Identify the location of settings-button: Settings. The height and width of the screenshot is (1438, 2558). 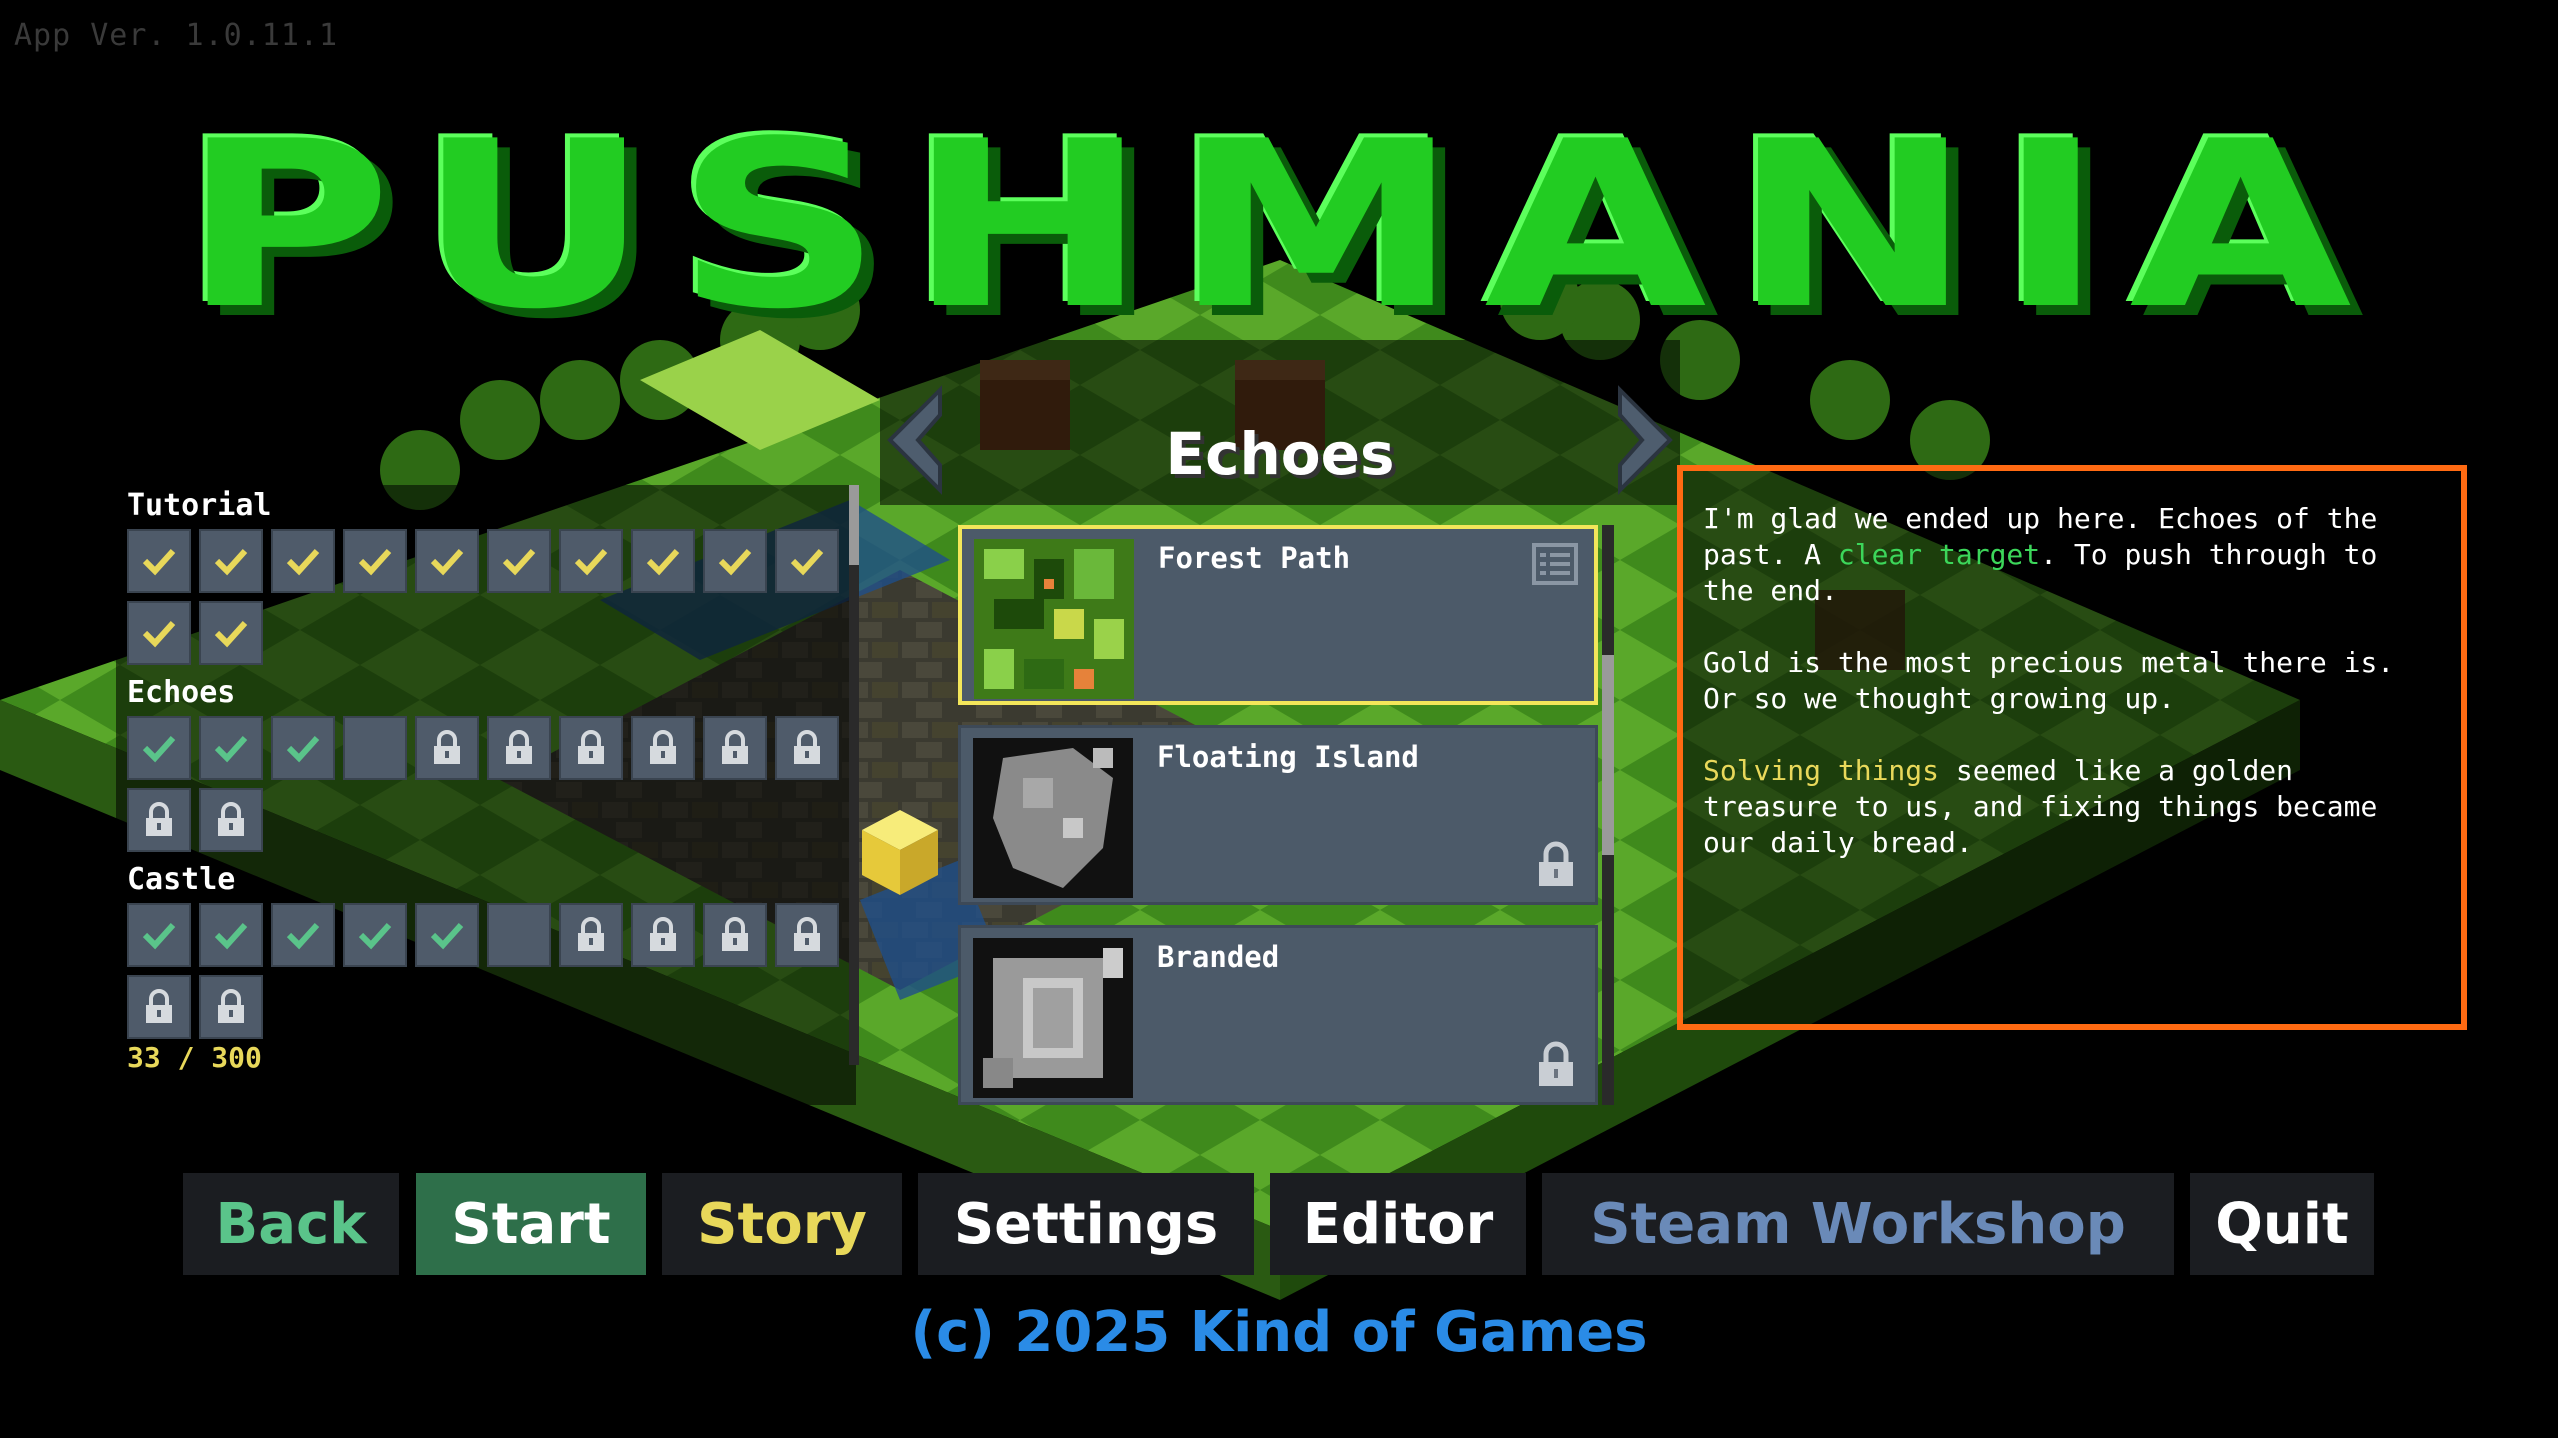
(1086, 1224).